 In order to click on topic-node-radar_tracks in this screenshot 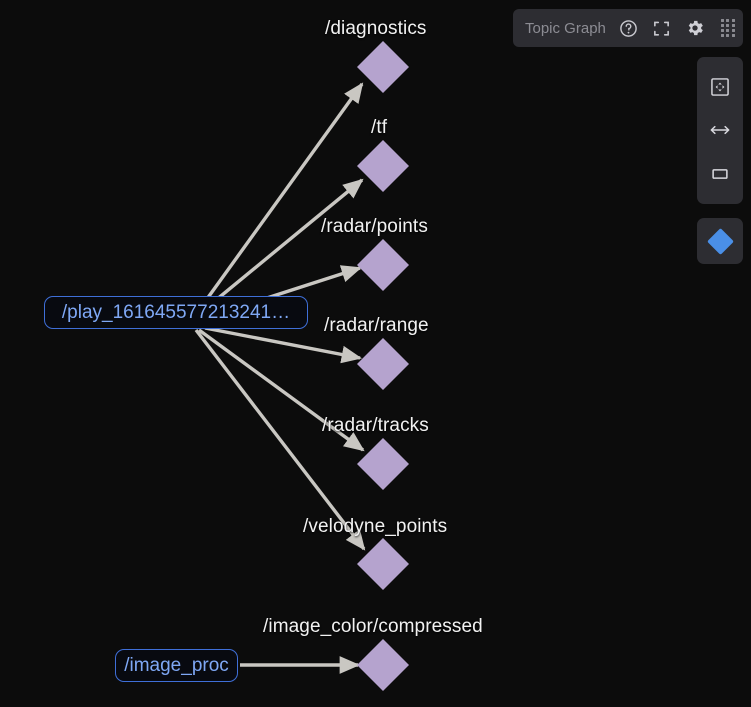, I will do `click(383, 464)`.